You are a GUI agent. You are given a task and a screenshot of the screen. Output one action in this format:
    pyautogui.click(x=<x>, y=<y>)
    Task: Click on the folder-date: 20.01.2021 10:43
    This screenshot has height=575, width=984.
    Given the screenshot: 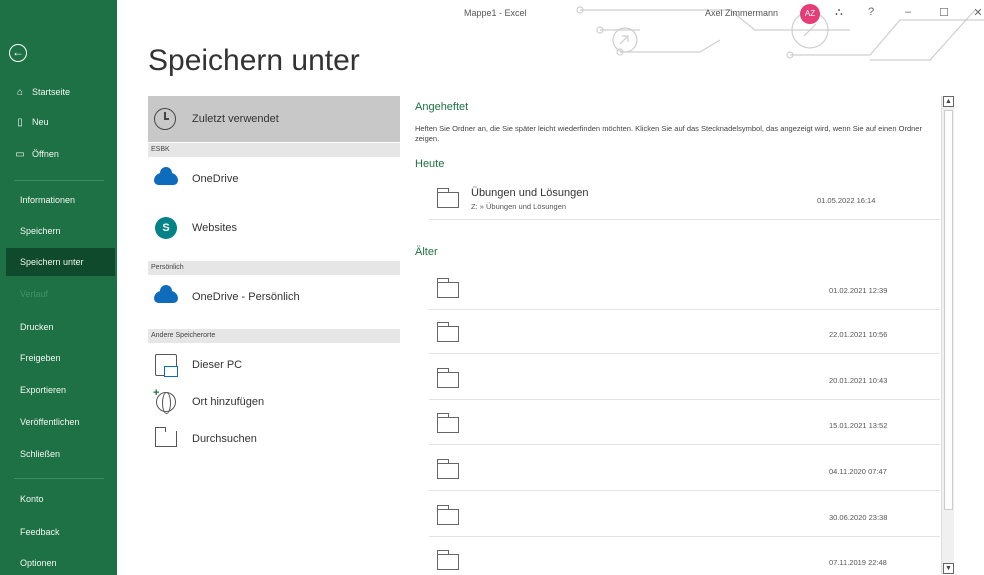 What is the action you would take?
    pyautogui.click(x=858, y=380)
    